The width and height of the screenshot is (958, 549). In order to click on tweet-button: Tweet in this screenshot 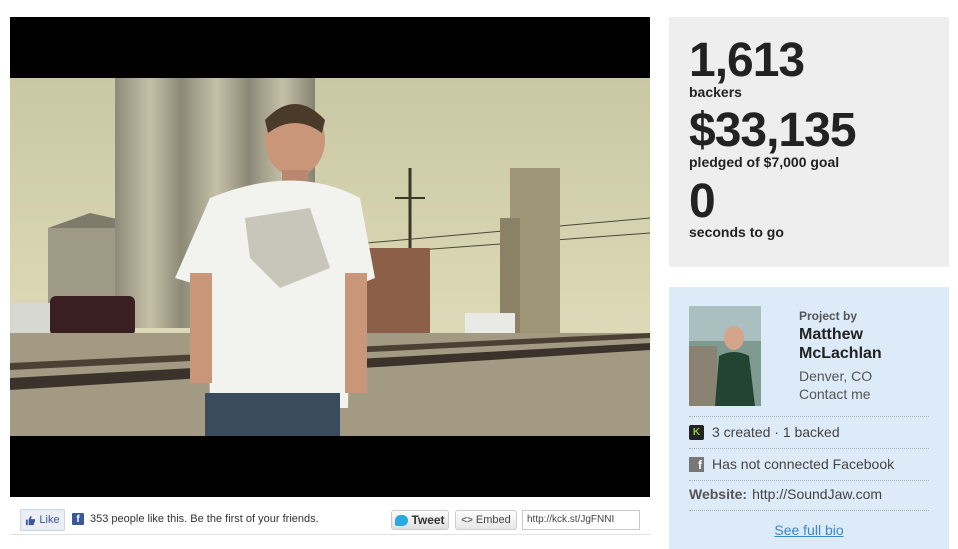, I will do `click(420, 520)`.